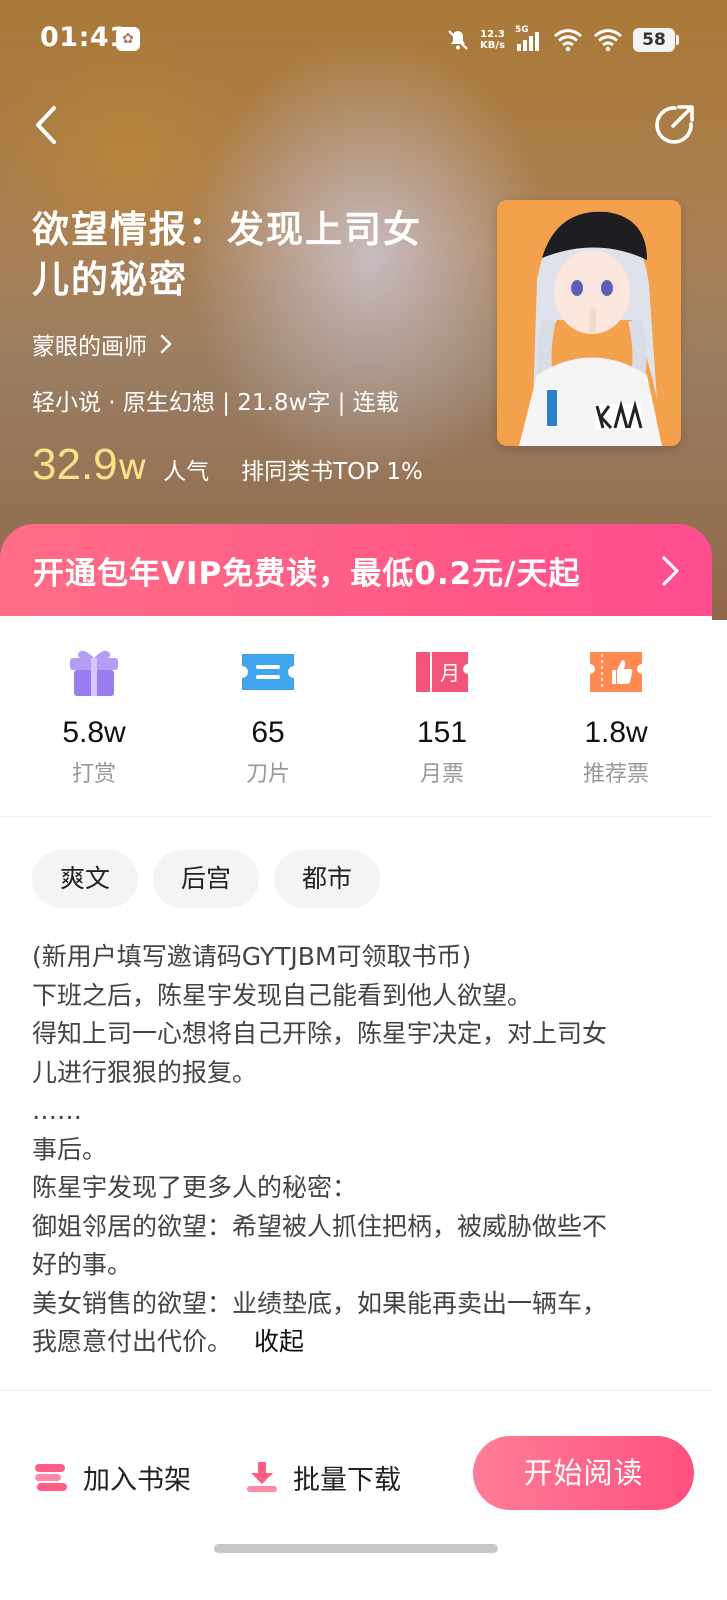 This screenshot has height=1600, width=727. I want to click on network-speed-unit: KB/s, so click(492, 45).